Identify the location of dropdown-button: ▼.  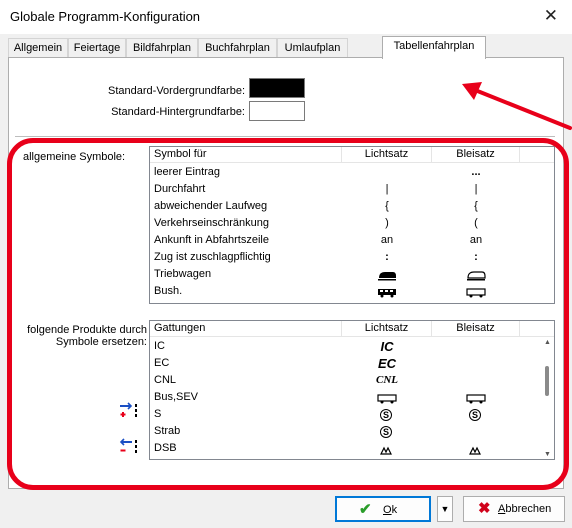
(445, 509).